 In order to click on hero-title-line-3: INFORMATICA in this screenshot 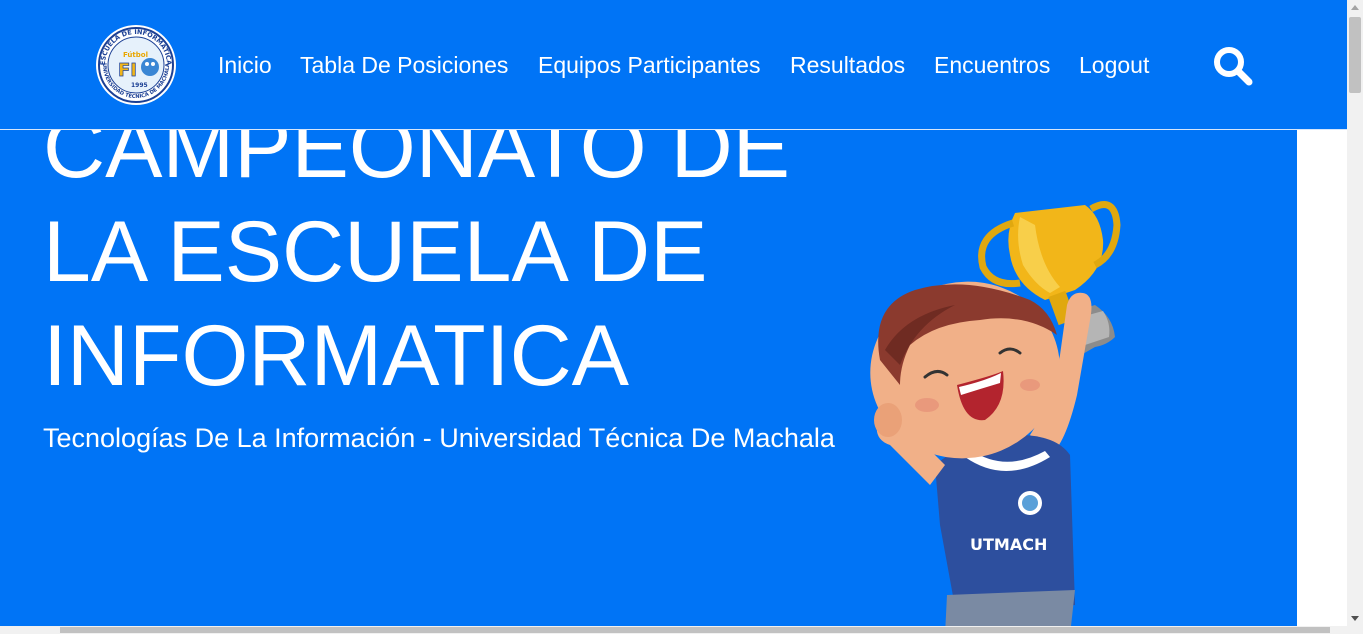, I will do `click(336, 356)`.